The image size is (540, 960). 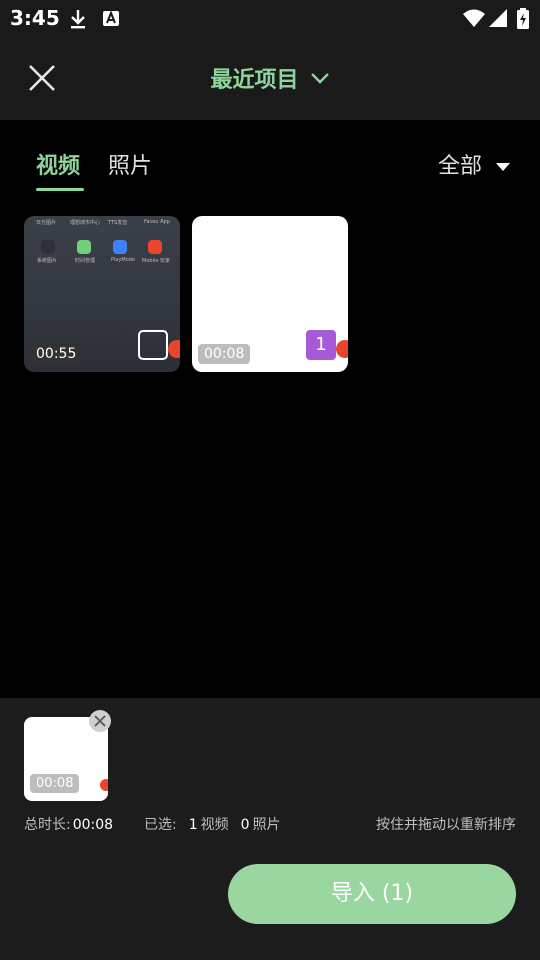 What do you see at coordinates (85, 261) in the screenshot?
I see `thumb-label: 时间管理` at bounding box center [85, 261].